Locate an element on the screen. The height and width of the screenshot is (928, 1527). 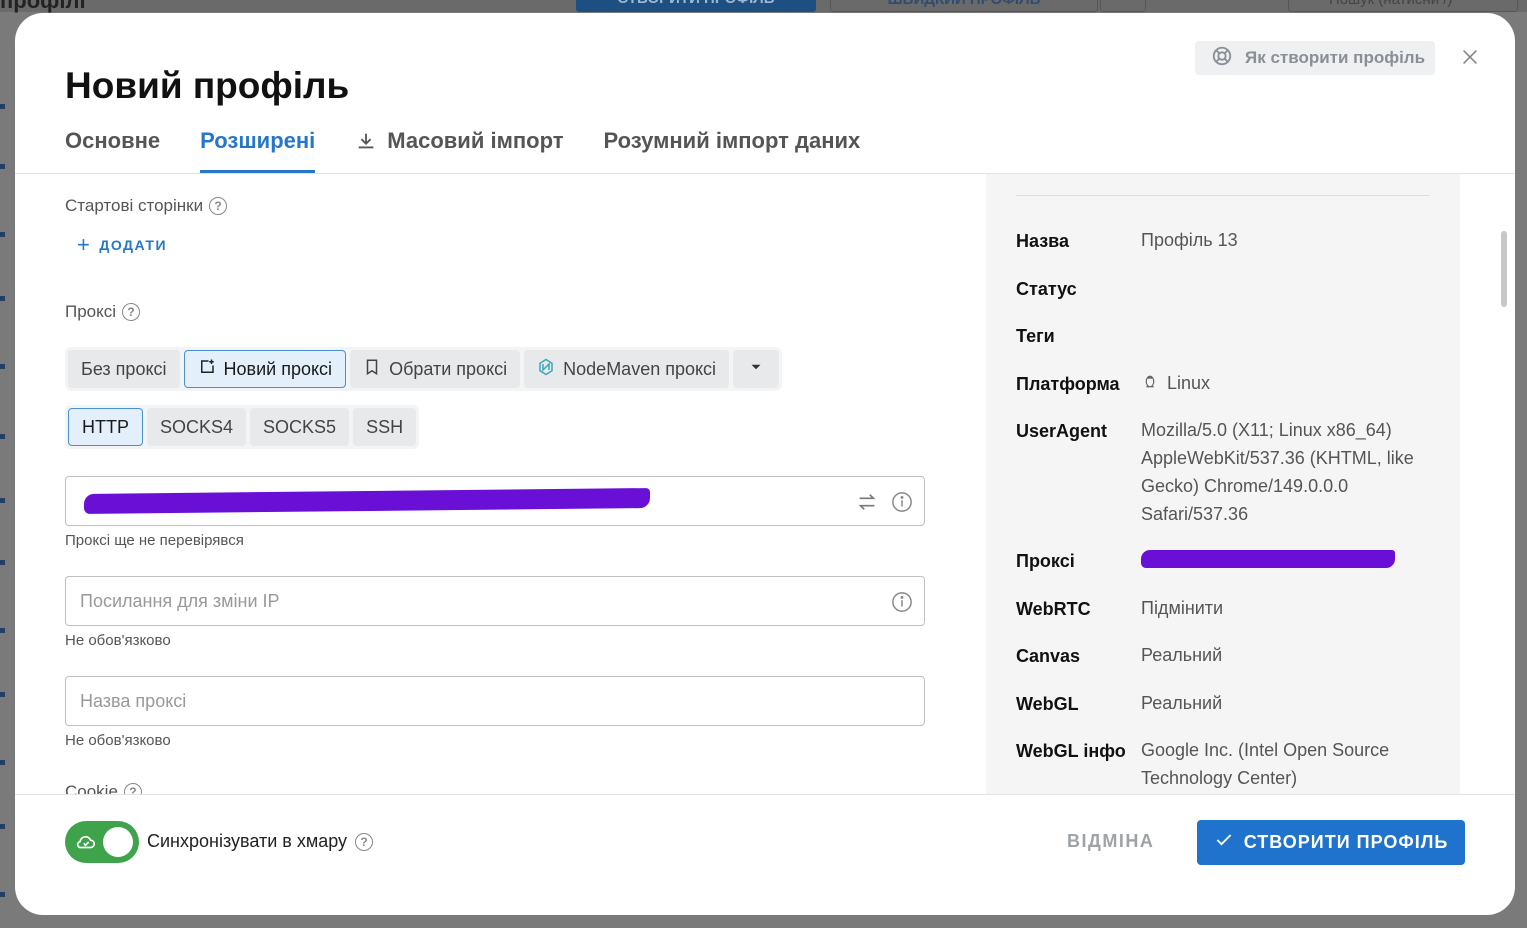
new-proxy-icon is located at coordinates (207, 369).